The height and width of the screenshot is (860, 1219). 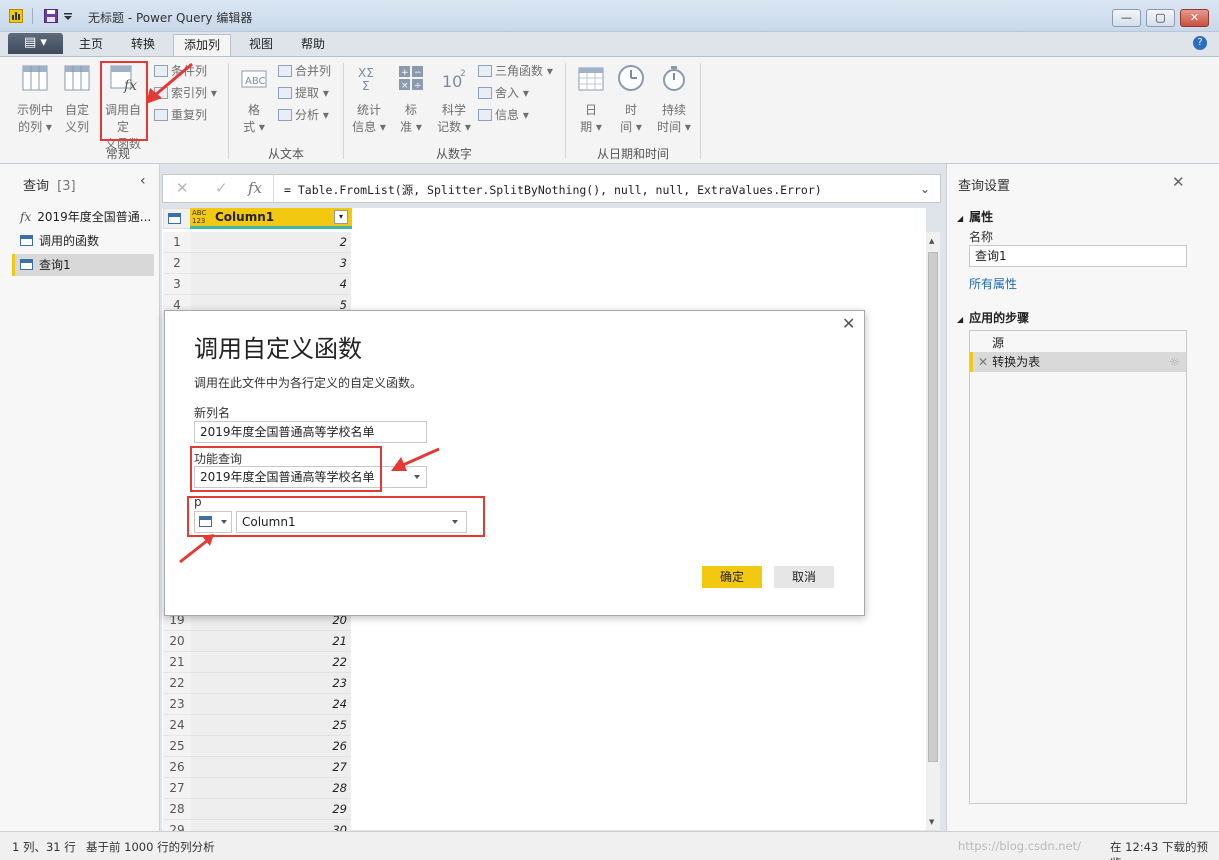 What do you see at coordinates (51, 16) in the screenshot?
I see `save-icon` at bounding box center [51, 16].